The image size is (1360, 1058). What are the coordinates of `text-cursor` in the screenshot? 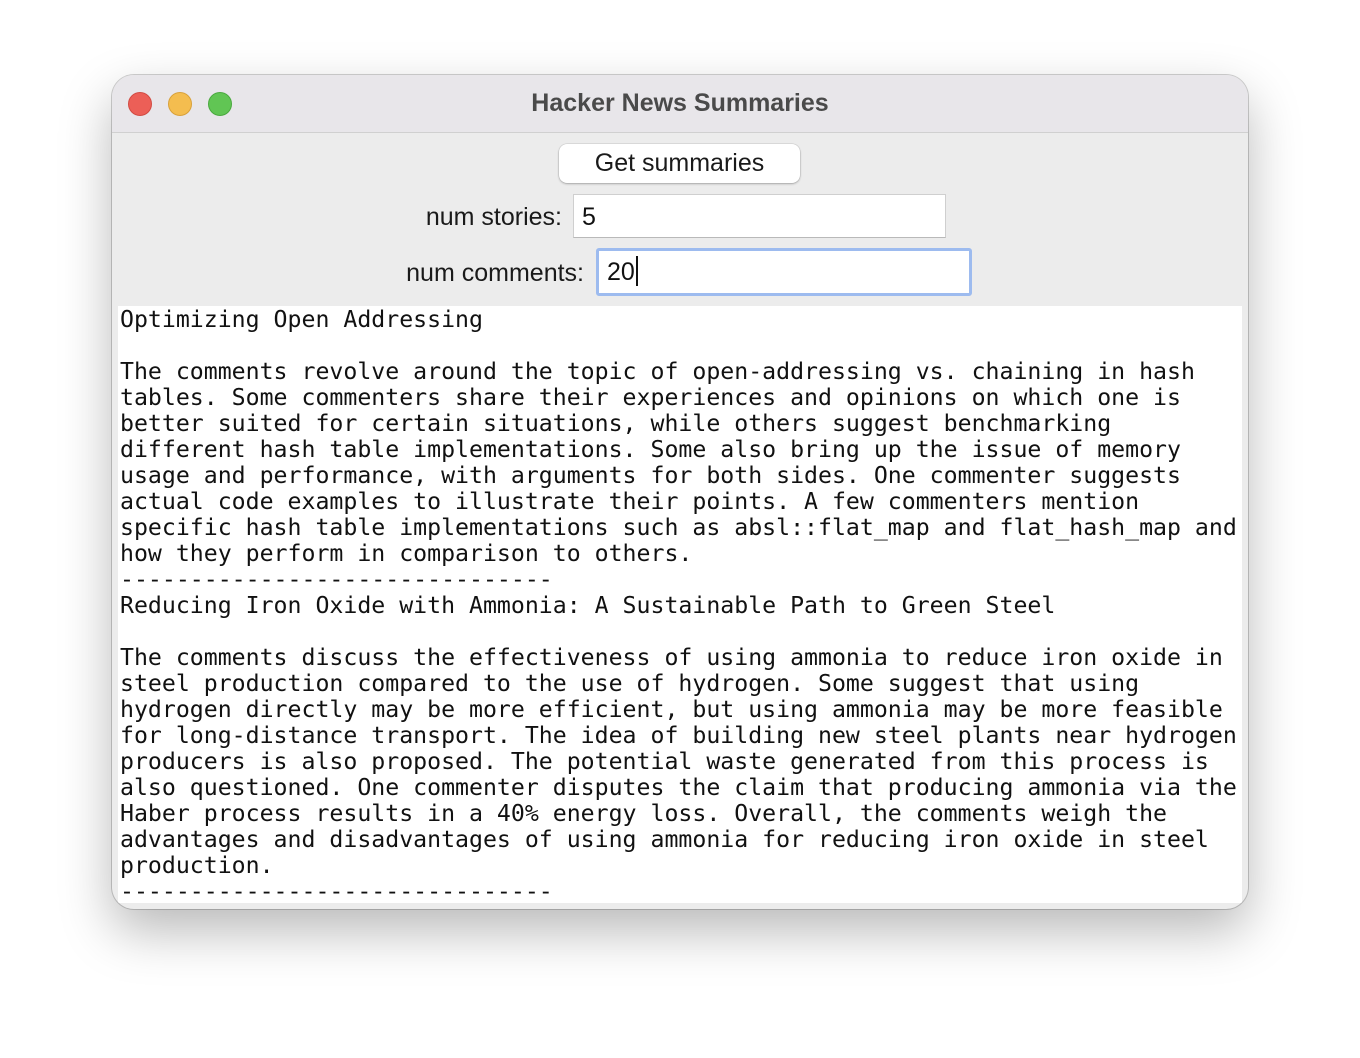 It's located at (636, 271).